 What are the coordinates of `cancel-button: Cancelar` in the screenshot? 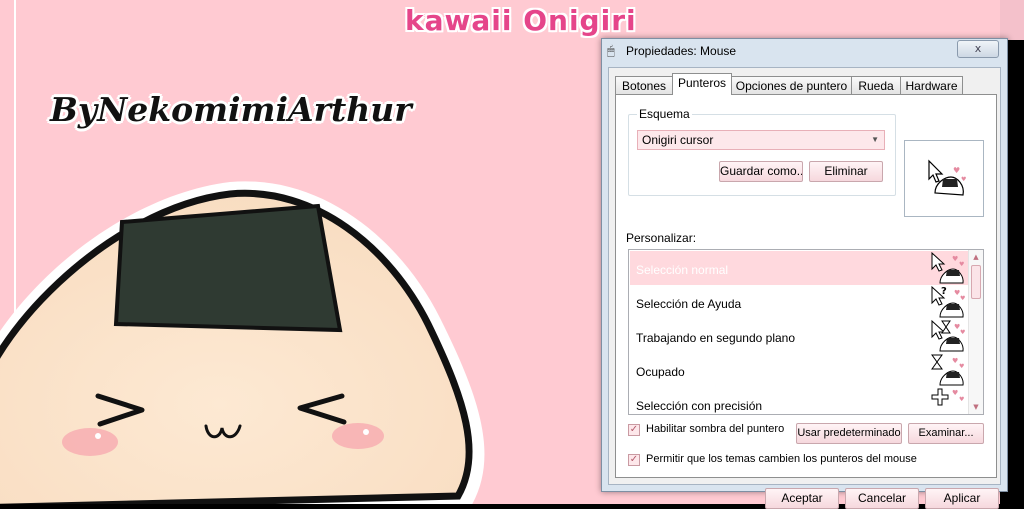 It's located at (882, 498).